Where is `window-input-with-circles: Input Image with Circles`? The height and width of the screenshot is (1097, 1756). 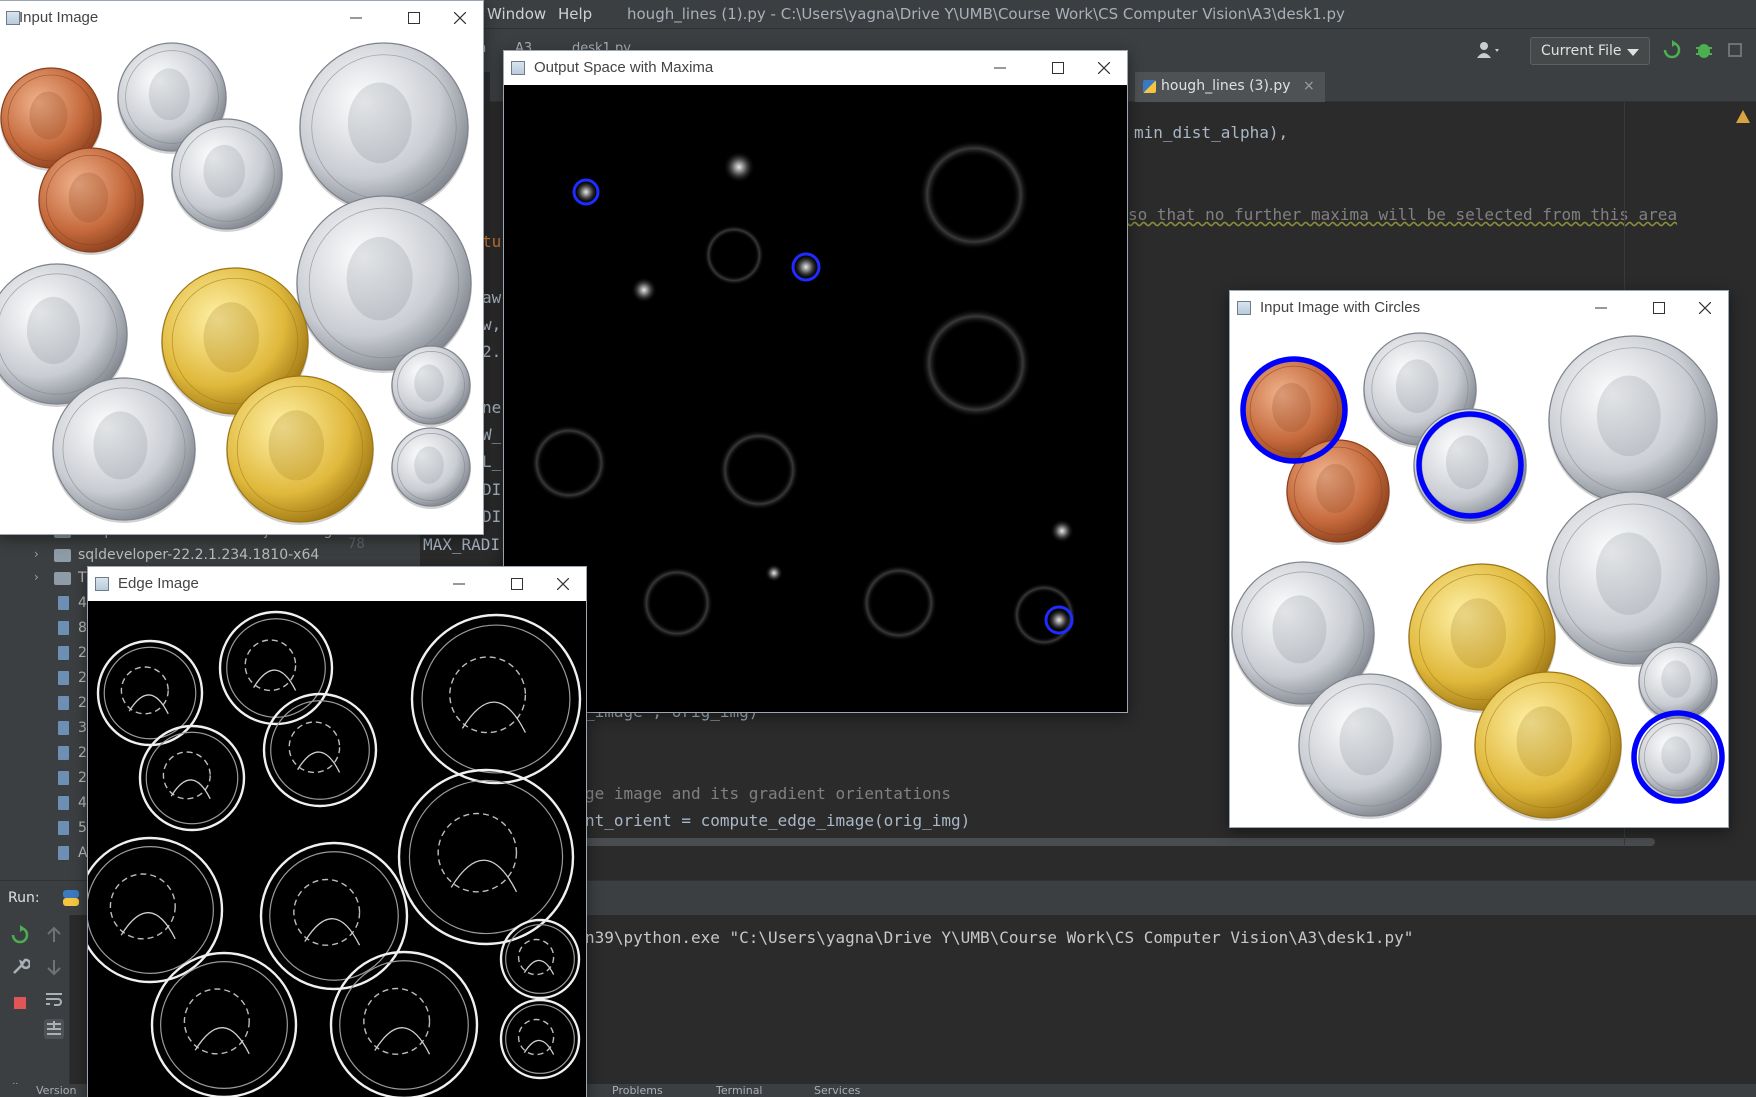 window-input-with-circles: Input Image with Circles is located at coordinates (1479, 559).